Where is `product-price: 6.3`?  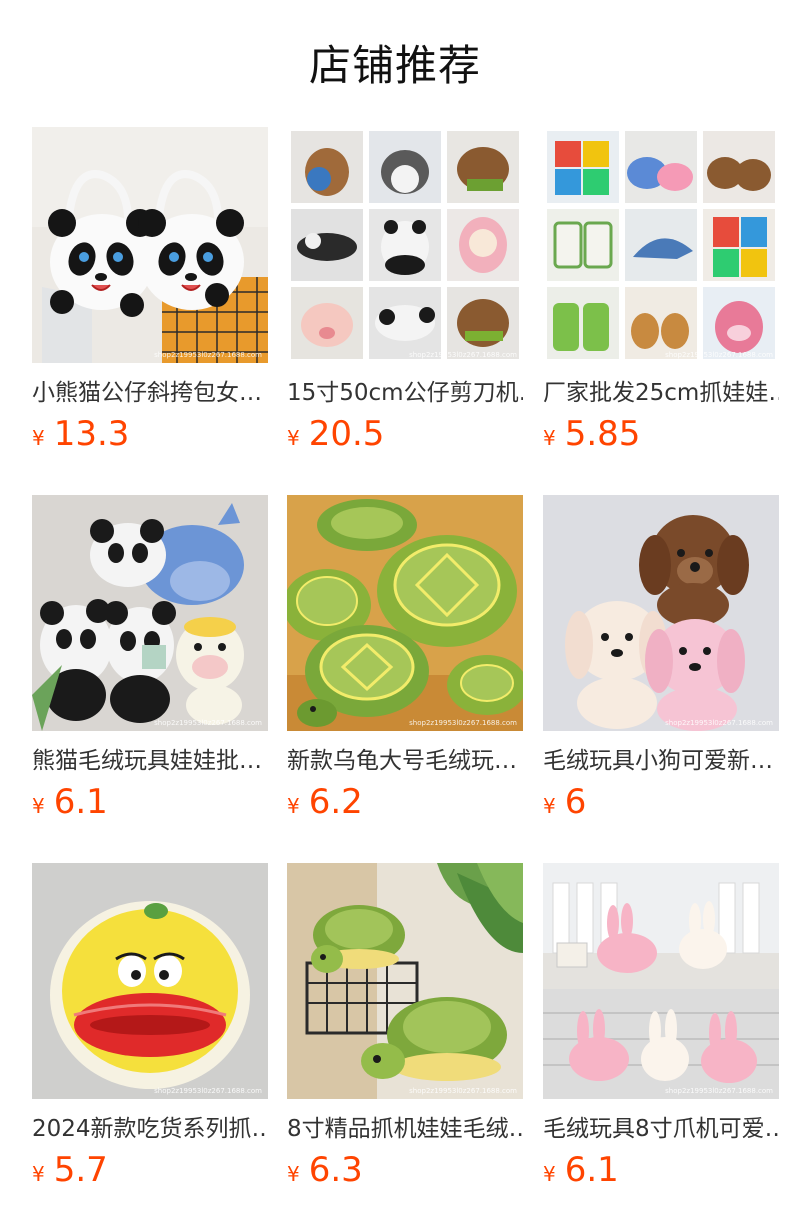 product-price: 6.3 is located at coordinates (335, 1170).